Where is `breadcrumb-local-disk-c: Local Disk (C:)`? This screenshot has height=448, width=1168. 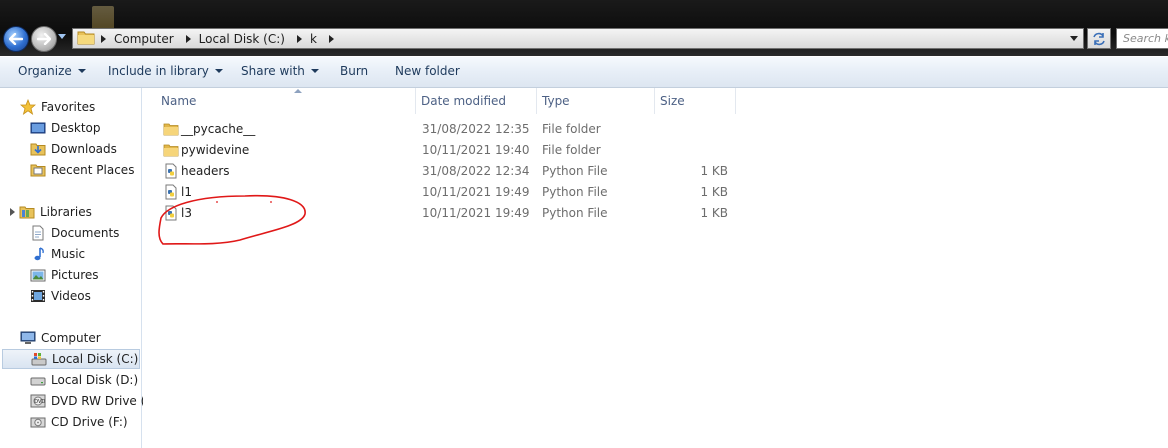 breadcrumb-local-disk-c: Local Disk (C:) is located at coordinates (254, 39).